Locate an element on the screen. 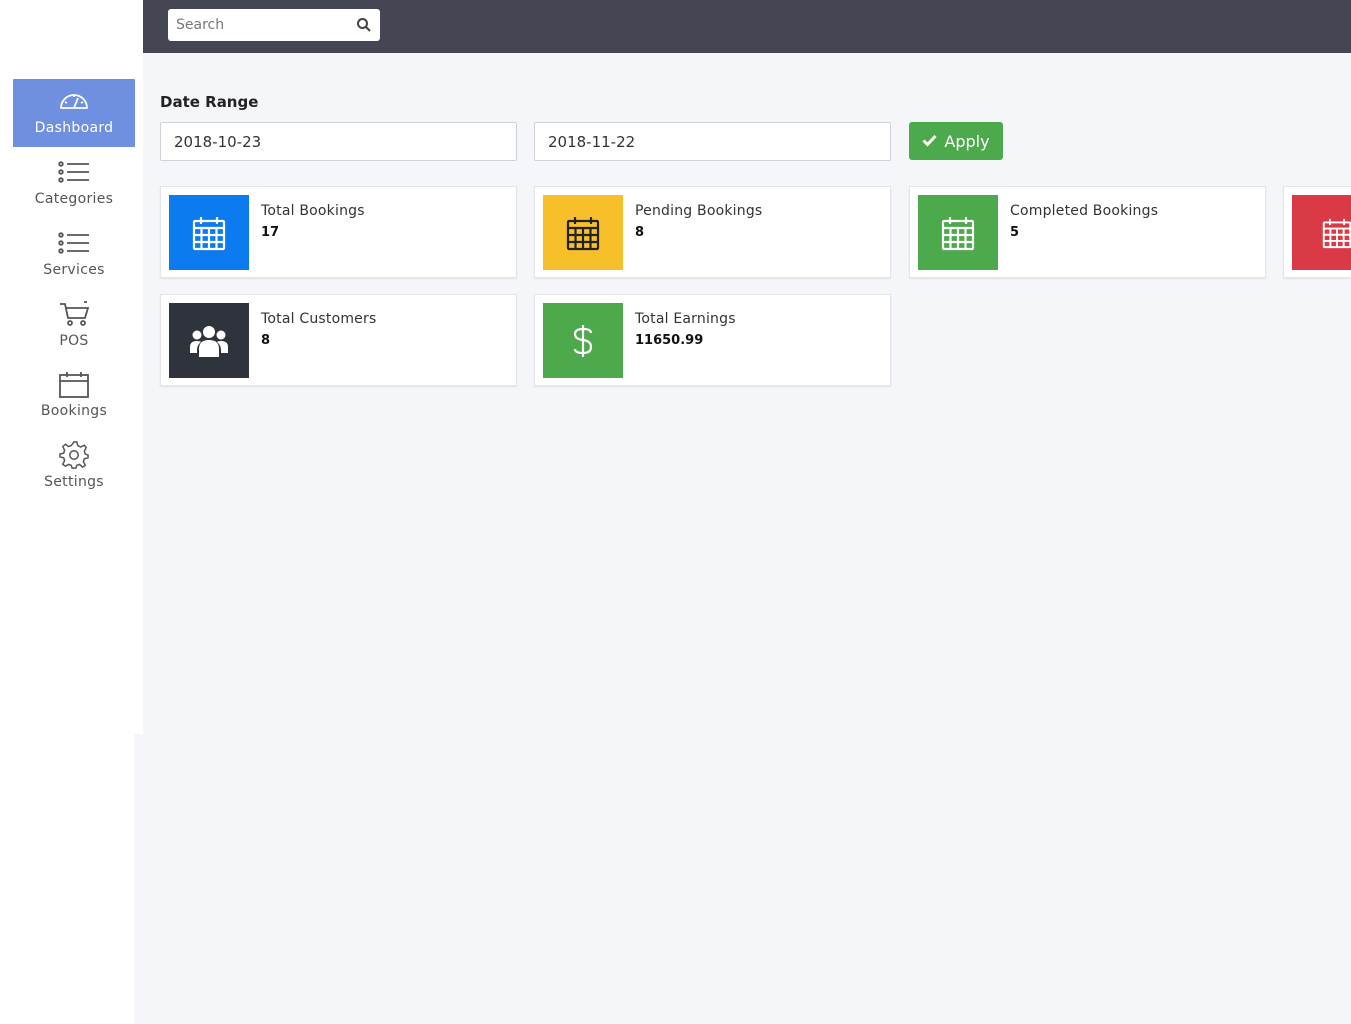 This screenshot has height=1024, width=1351. sidebar-item-categories: Categories is located at coordinates (74, 184).